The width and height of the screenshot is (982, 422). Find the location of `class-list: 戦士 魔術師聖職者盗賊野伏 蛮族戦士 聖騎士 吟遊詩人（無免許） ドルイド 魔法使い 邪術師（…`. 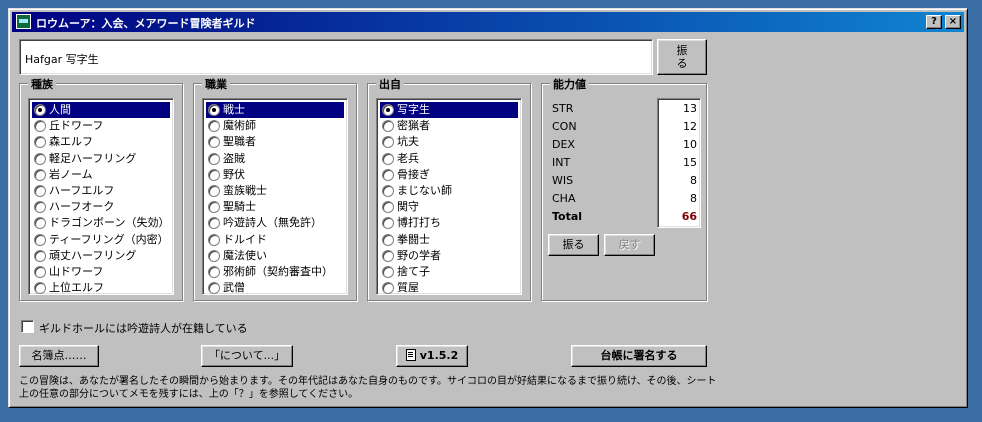

class-list: 戦士 魔術師聖職者盗賊野伏 蛮族戦士 聖騎士 吟遊詩人（無免許） ドルイド 魔法使い 邪術師（… is located at coordinates (275, 196).